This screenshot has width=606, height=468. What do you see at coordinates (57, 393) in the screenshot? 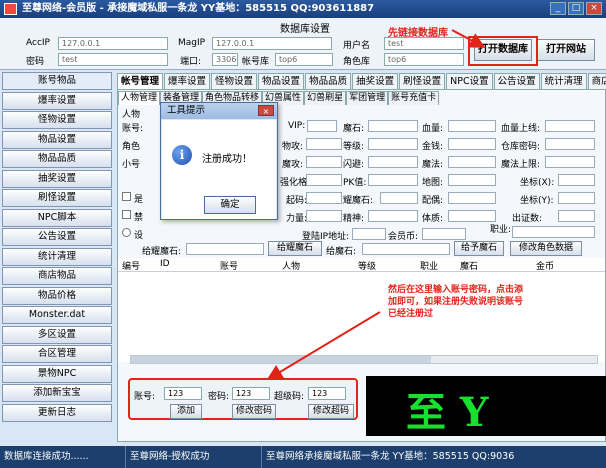
I see `sidebar-item-add-pet: 添加新宝宝` at bounding box center [57, 393].